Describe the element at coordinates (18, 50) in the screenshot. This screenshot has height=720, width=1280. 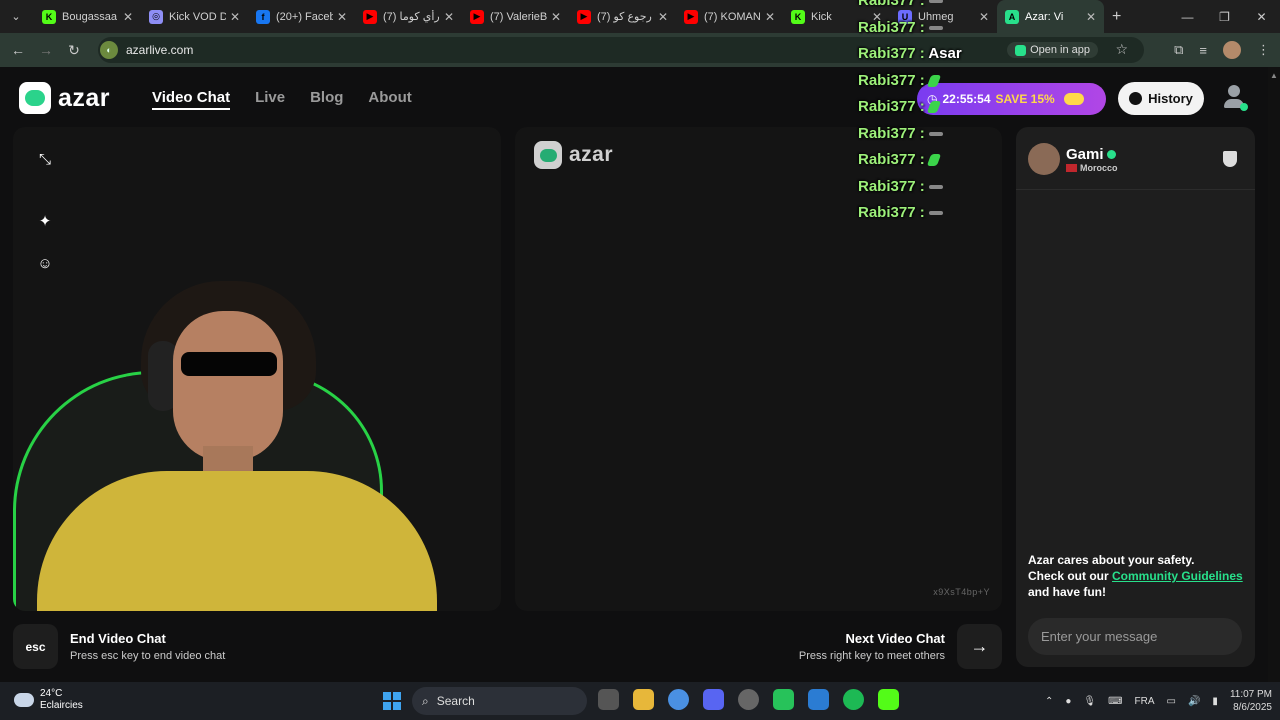
I see `back-arrow-icon: ←` at that location.